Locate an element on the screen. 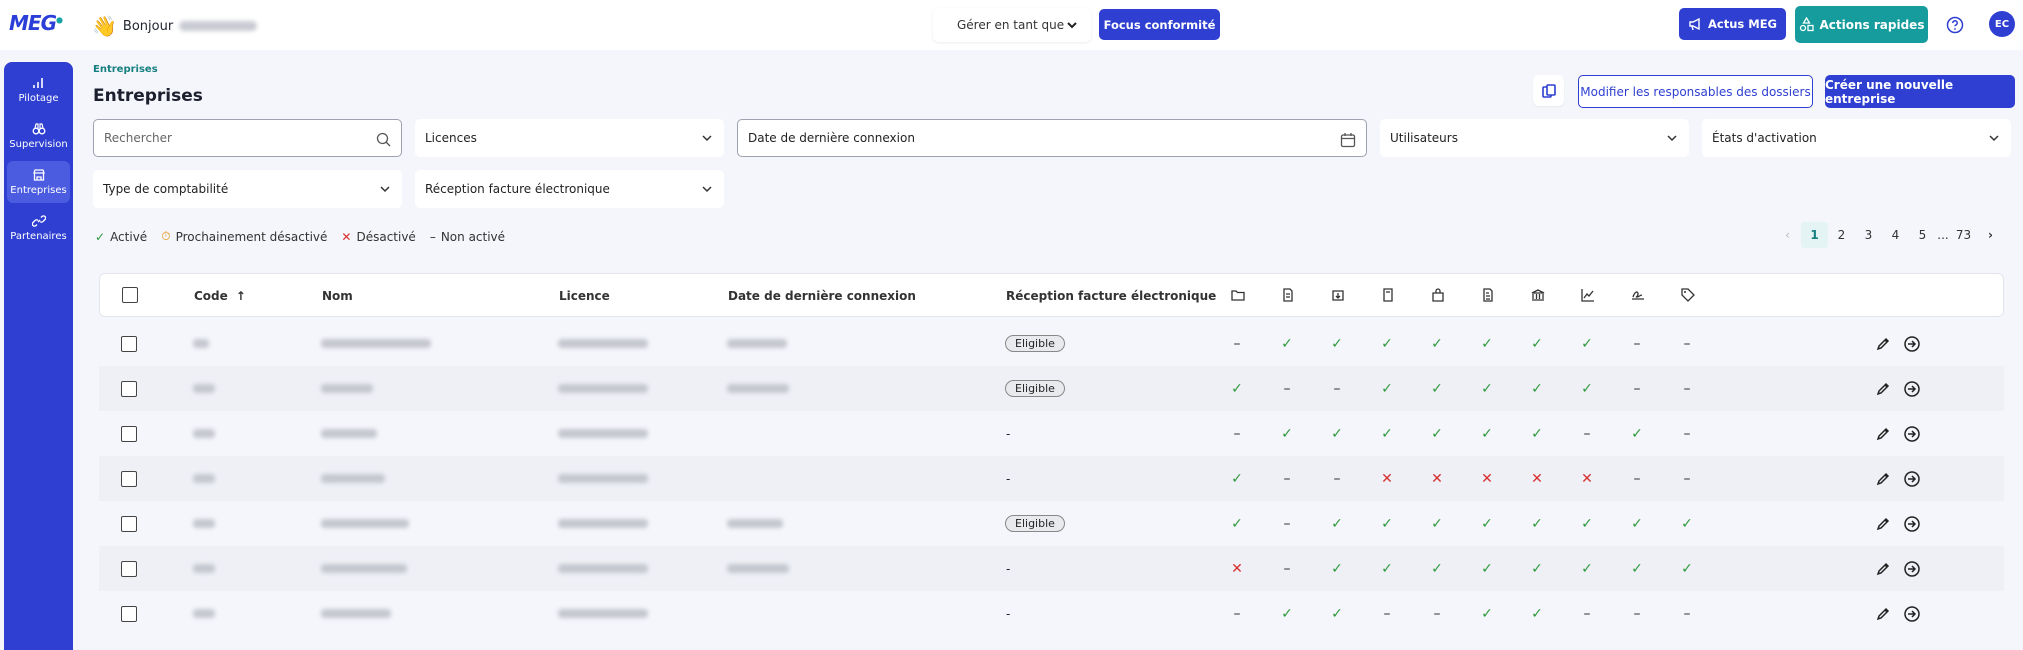  compta-select: Type de comptabilité is located at coordinates (247, 189).